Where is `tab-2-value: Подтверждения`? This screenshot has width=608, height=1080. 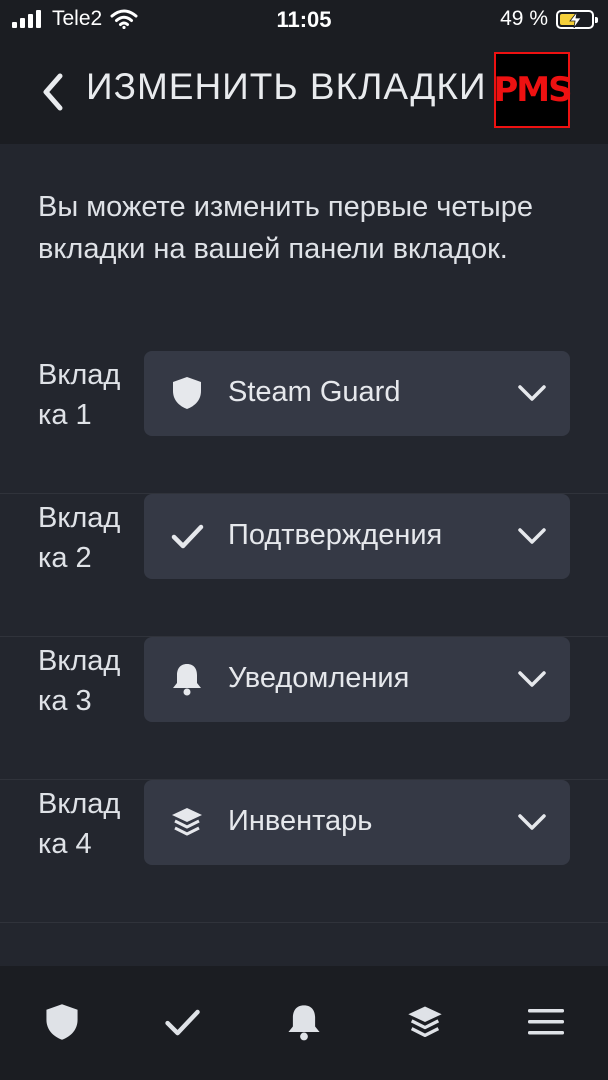
tab-2-value: Подтверждения is located at coordinates (335, 535).